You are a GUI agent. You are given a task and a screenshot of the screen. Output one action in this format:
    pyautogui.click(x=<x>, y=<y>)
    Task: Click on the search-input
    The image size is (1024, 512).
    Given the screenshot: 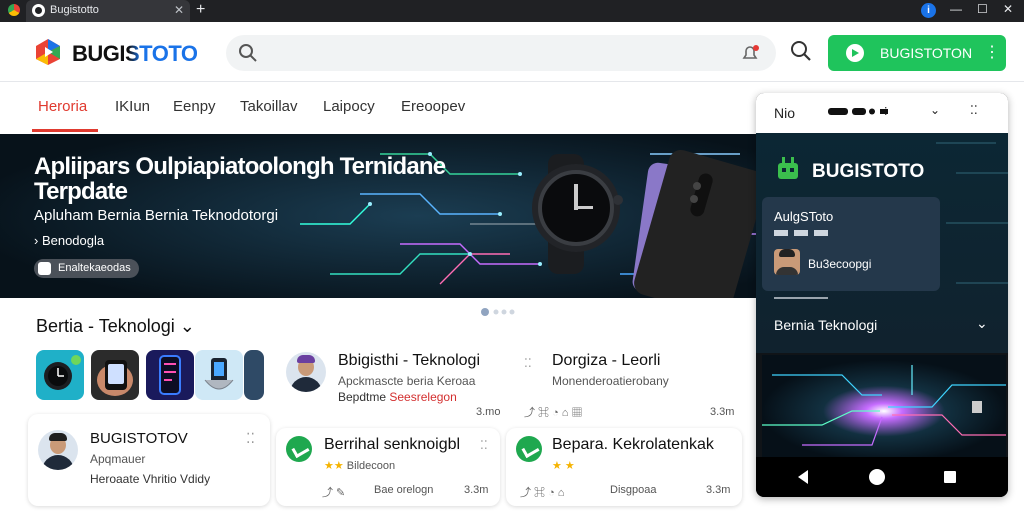 What is the action you would take?
    pyautogui.click(x=496, y=53)
    